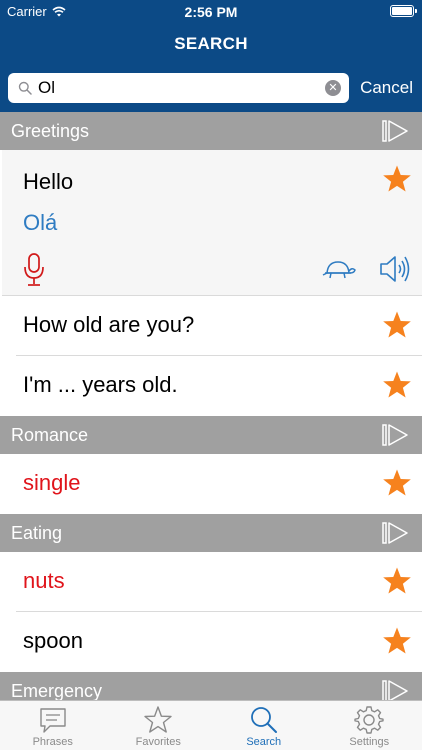 This screenshot has width=422, height=750. What do you see at coordinates (53, 640) in the screenshot?
I see `phrase-text: spoon` at bounding box center [53, 640].